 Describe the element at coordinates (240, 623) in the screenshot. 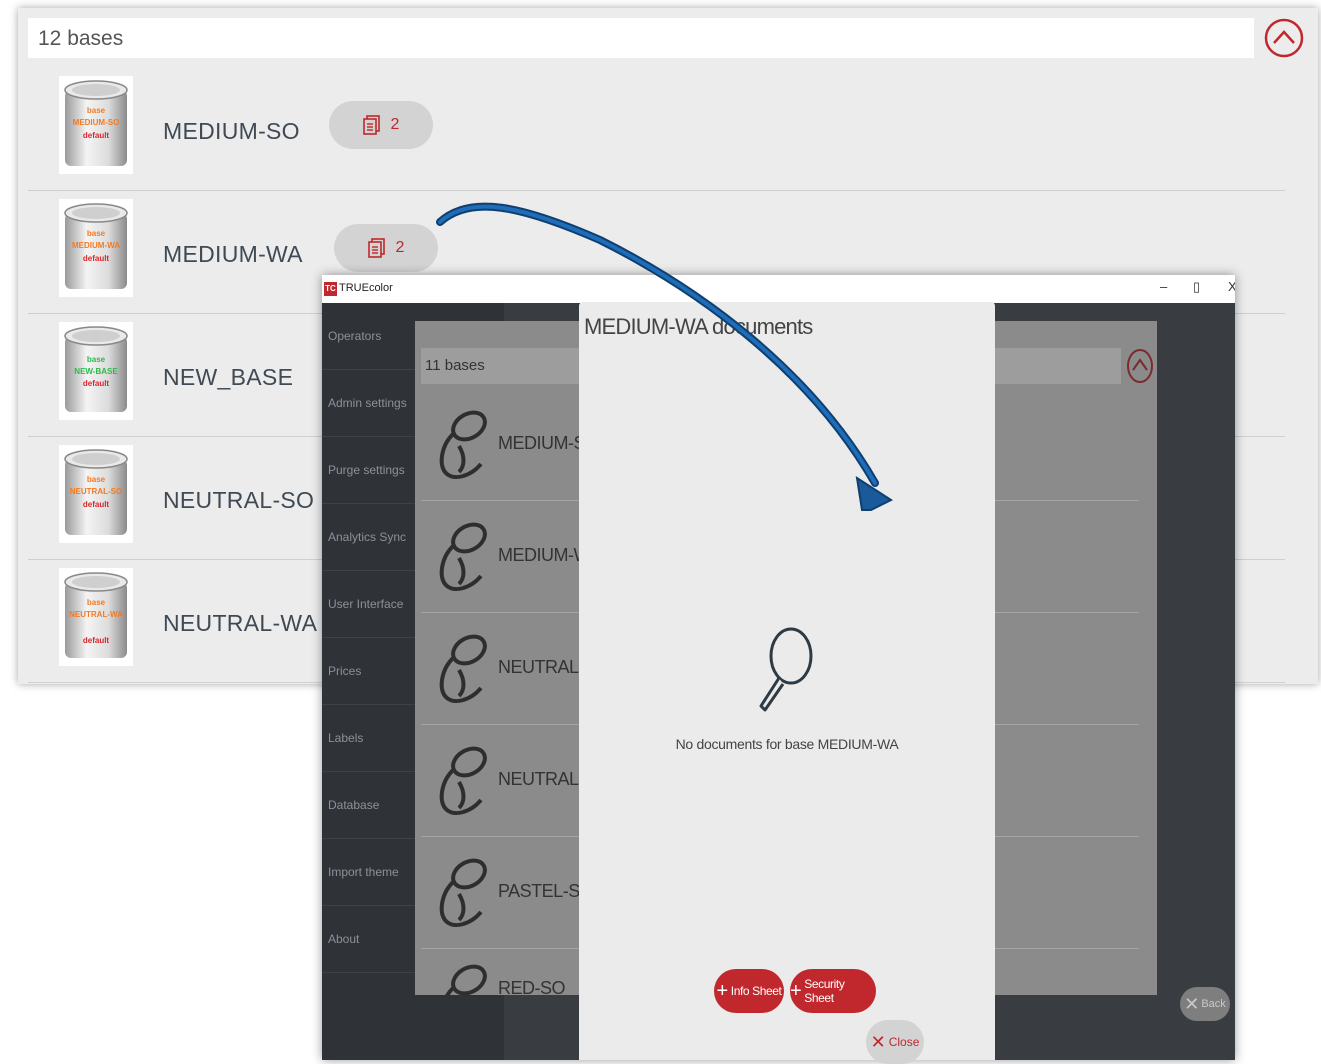

I see `base-name: NEUTRAL-WA` at that location.